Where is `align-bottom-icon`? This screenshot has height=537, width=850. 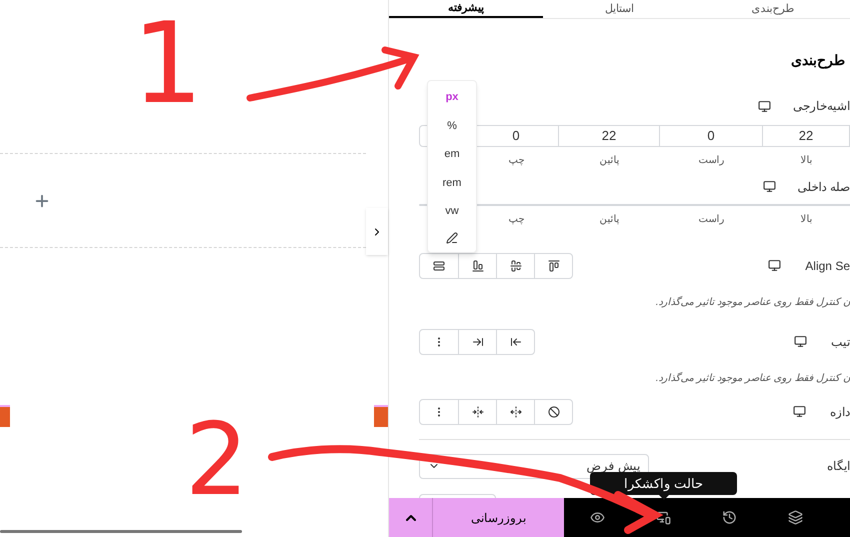 align-bottom-icon is located at coordinates (478, 266).